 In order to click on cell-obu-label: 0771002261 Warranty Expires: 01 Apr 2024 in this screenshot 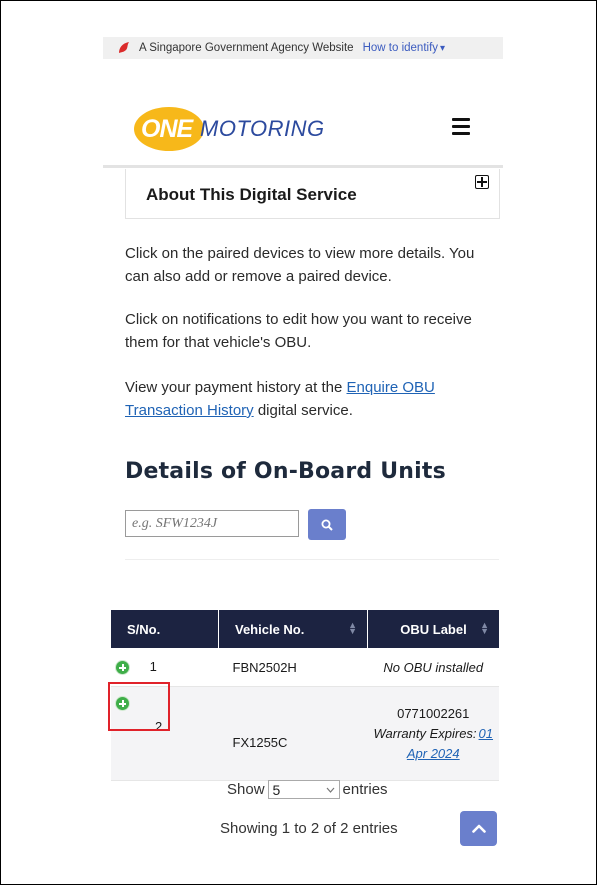, I will do `click(433, 733)`.